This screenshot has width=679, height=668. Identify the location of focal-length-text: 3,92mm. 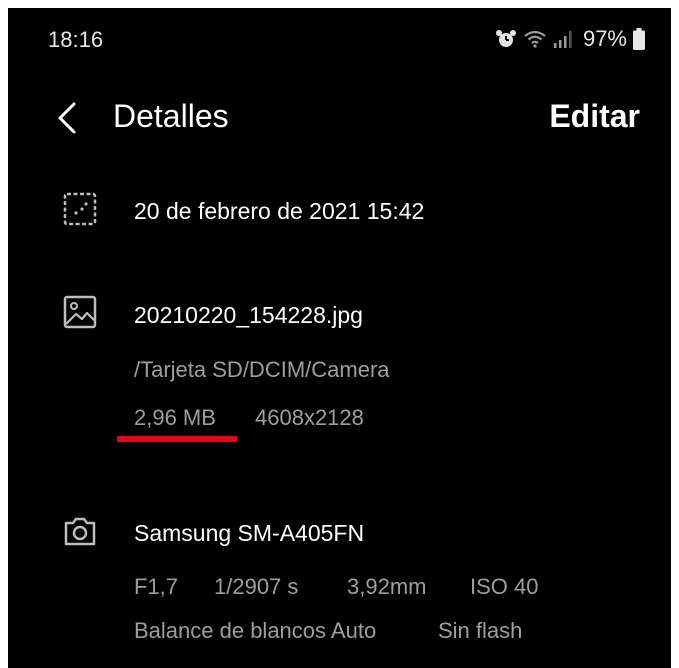
(387, 586).